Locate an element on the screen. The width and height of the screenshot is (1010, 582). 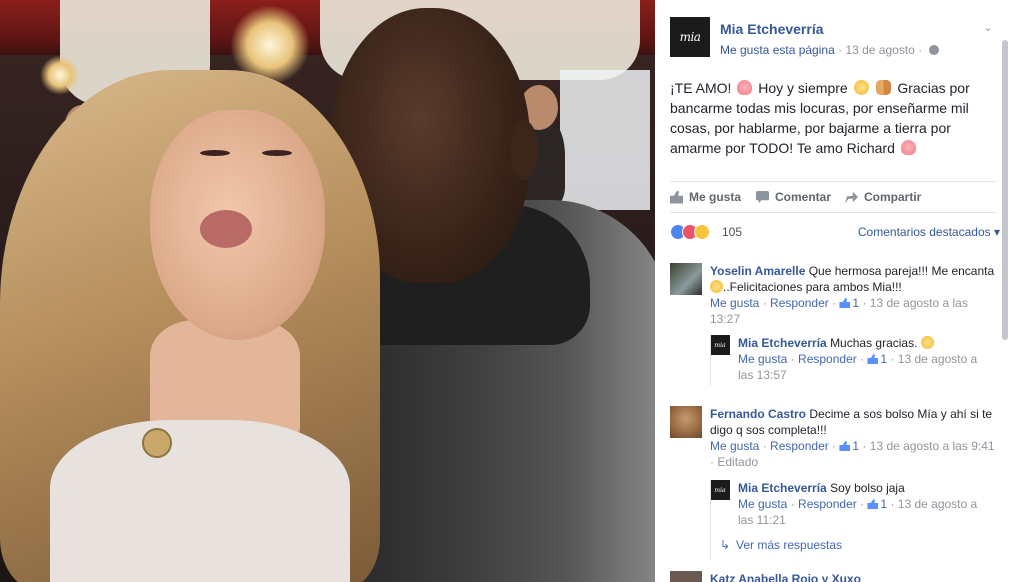
post-text-part: Hoy y siempre is located at coordinates (803, 88).